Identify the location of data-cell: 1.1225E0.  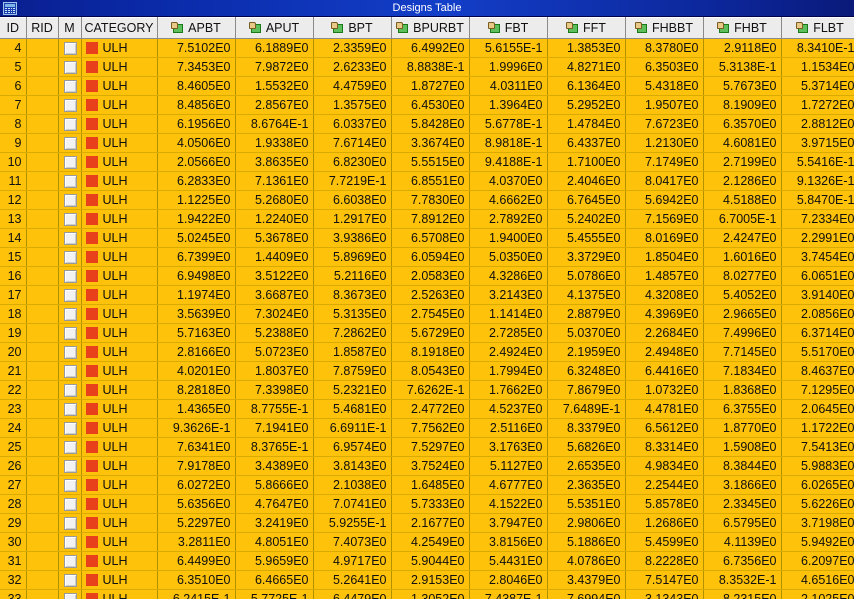
(196, 200).